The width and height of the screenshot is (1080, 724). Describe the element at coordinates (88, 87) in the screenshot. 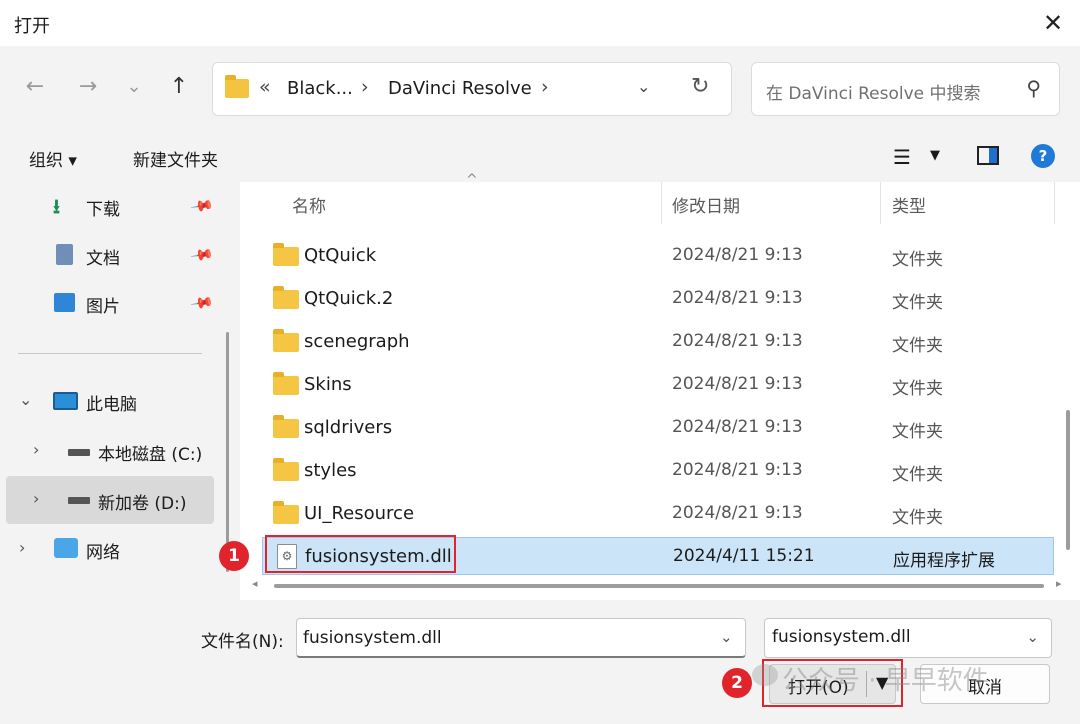

I see `forward-button: →` at that location.